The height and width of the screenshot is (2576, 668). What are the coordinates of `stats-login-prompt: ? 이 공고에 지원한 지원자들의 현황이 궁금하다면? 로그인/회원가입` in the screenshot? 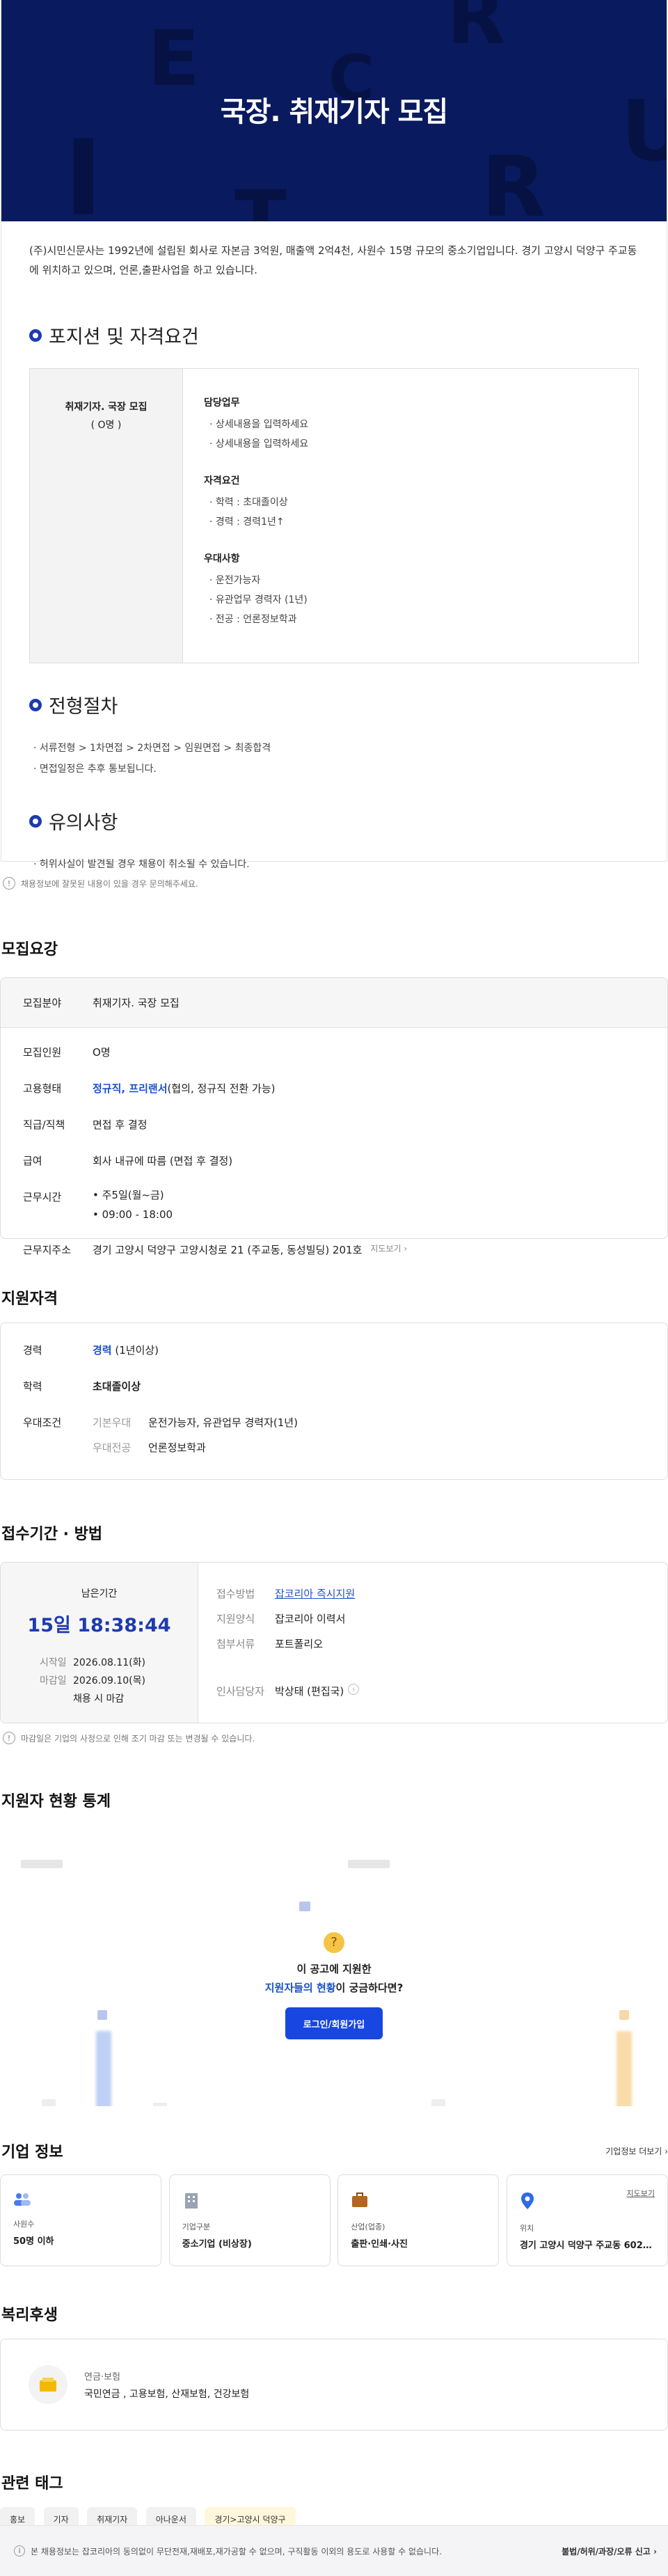 It's located at (334, 1985).